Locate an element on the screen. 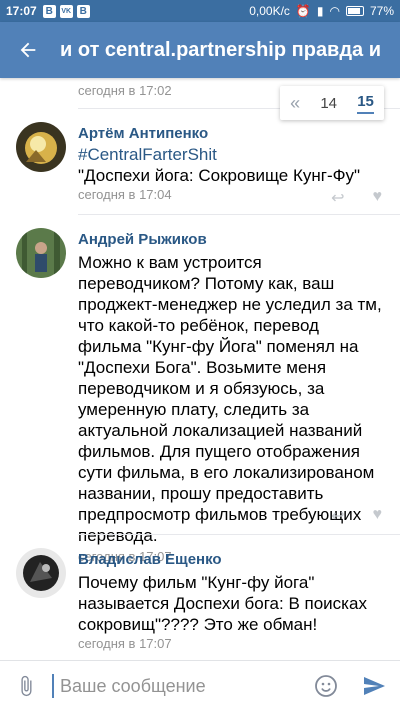 Image resolution: width=400 pixels, height=711 pixels. battery-level: 77% is located at coordinates (381, 11).